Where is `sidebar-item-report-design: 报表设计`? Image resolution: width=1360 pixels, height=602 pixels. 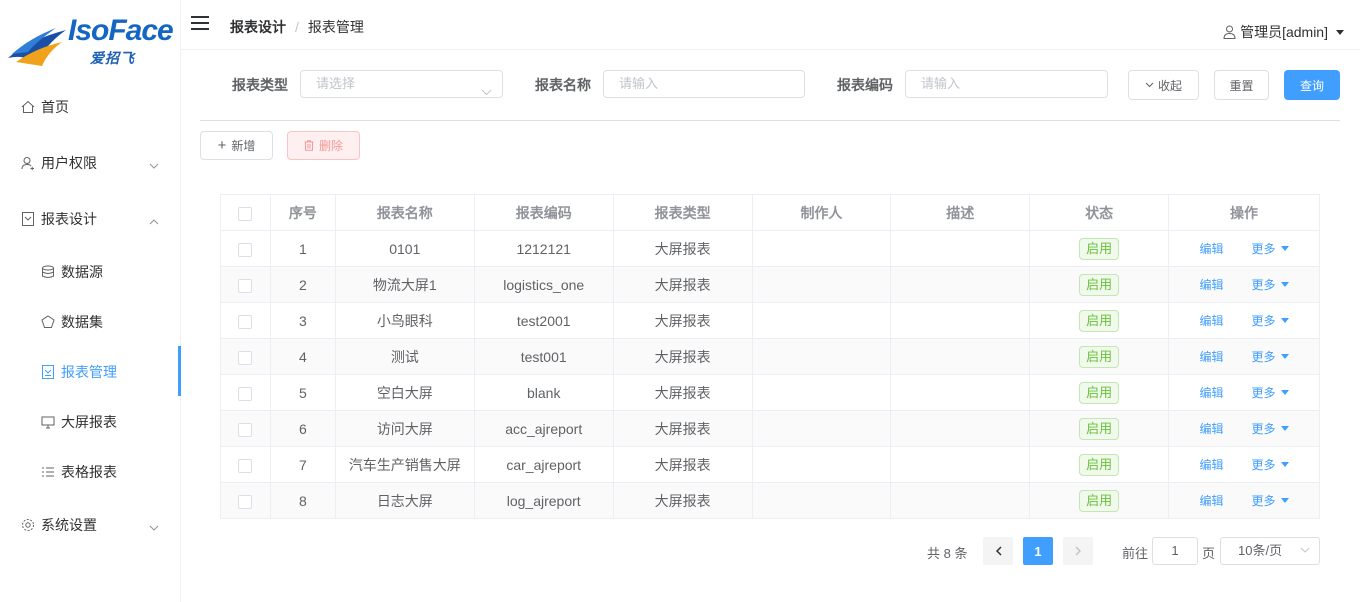 sidebar-item-report-design: 报表设计 is located at coordinates (90, 219).